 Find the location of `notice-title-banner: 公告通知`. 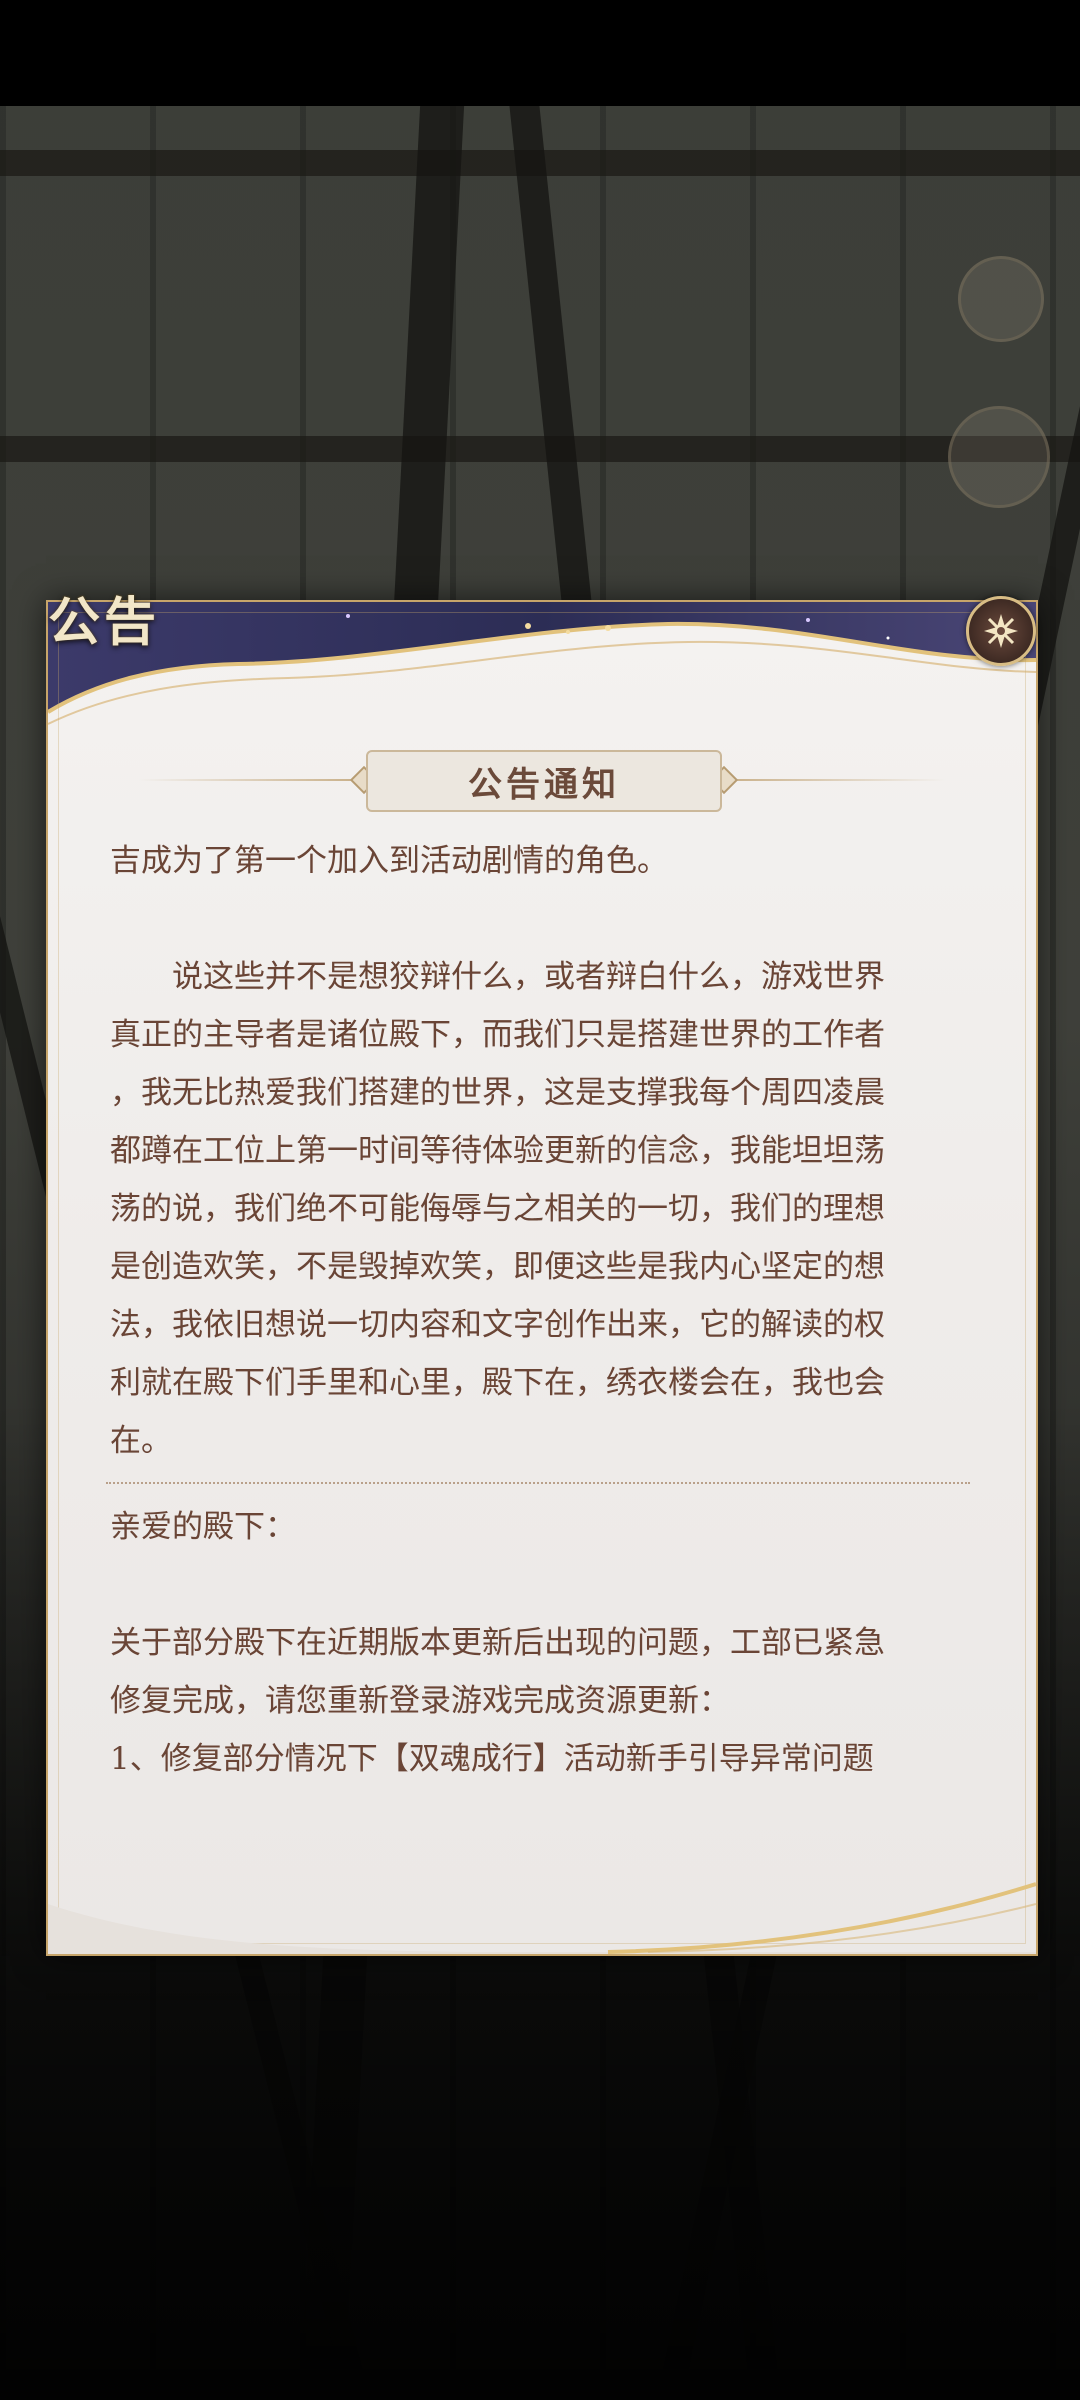

notice-title-banner: 公告通知 is located at coordinates (542, 781).